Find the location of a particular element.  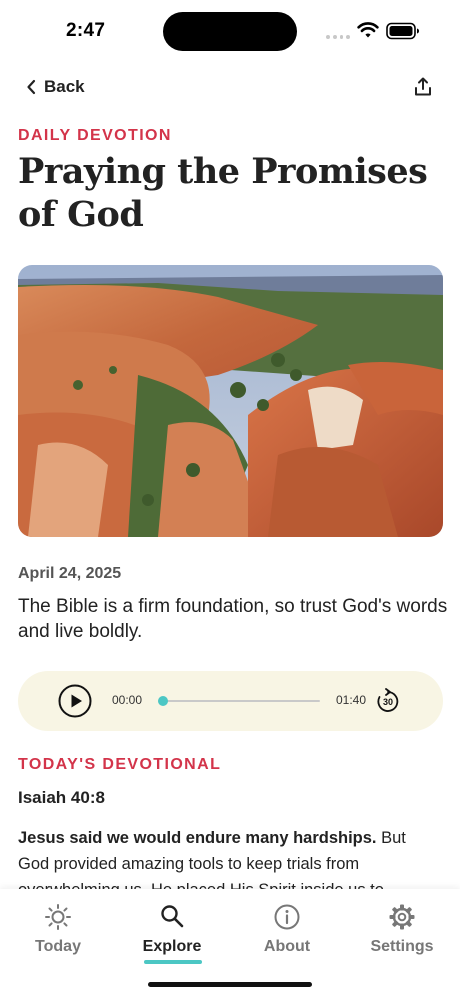

info-icon is located at coordinates (287, 917).